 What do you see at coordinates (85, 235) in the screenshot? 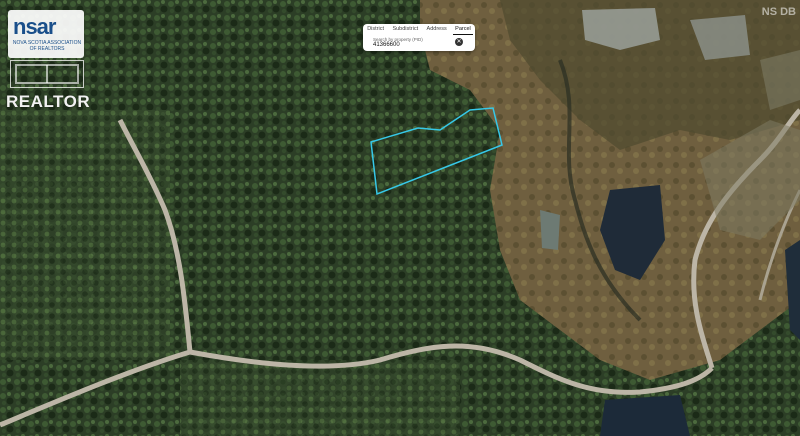
I see `forest-light-area` at bounding box center [85, 235].